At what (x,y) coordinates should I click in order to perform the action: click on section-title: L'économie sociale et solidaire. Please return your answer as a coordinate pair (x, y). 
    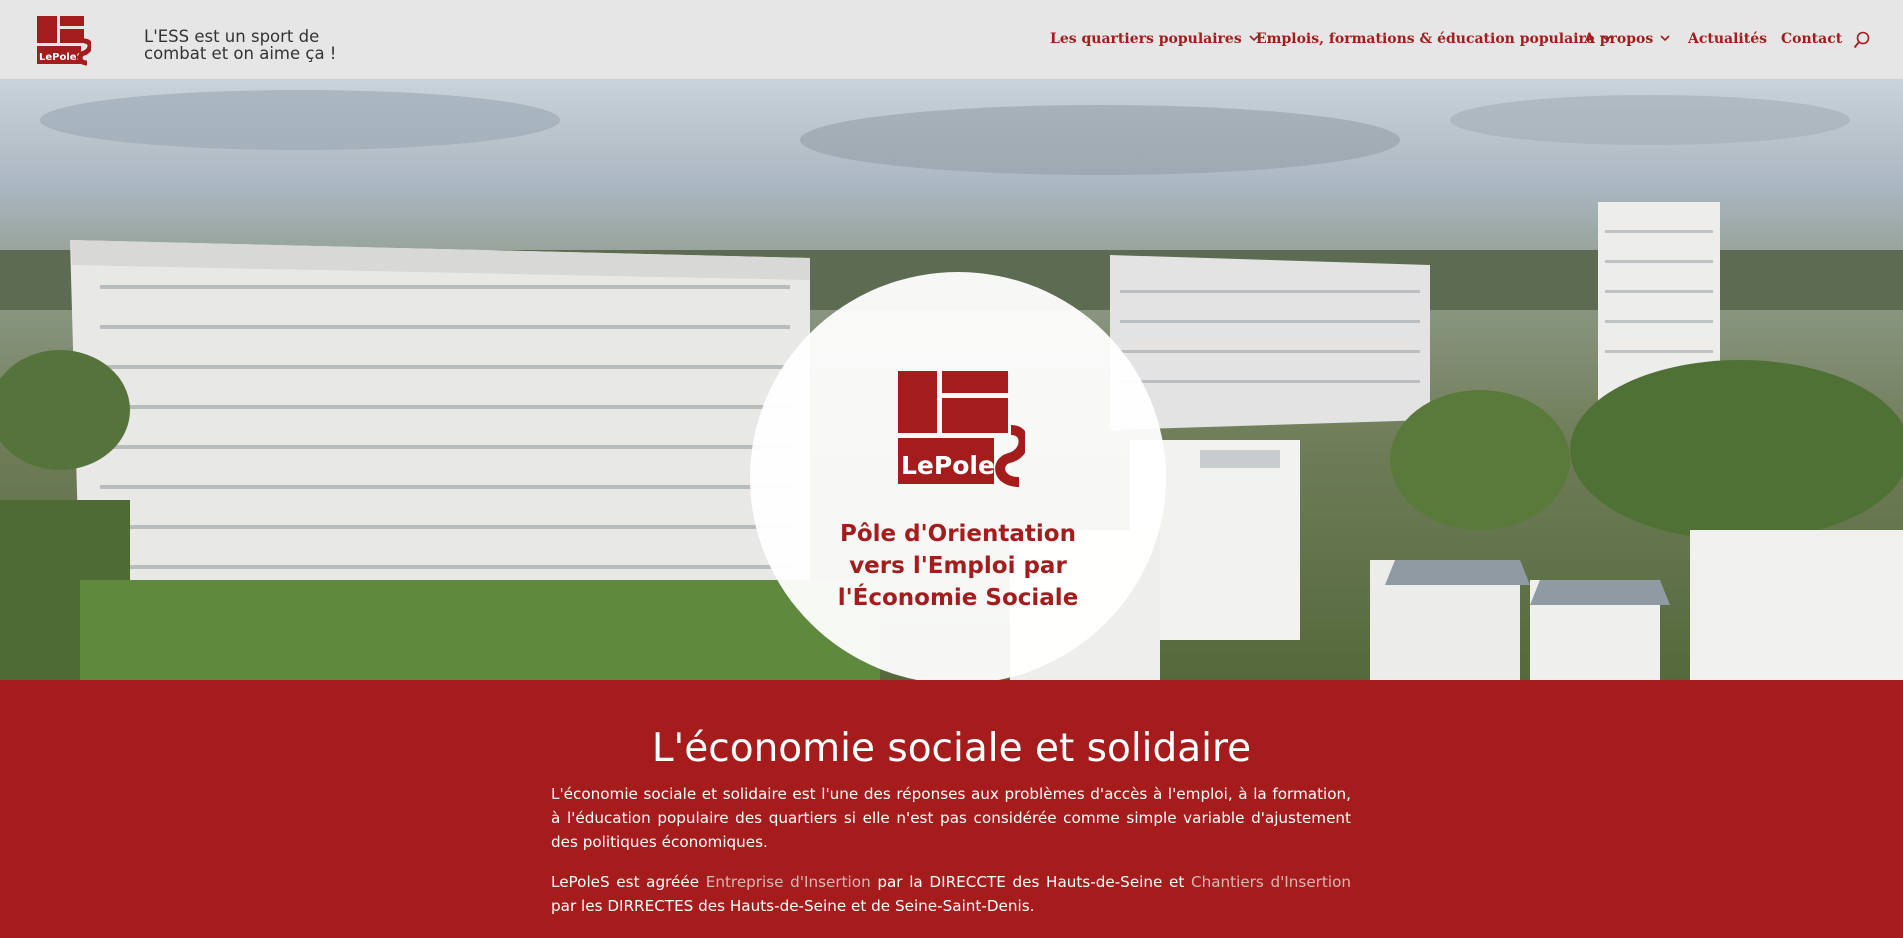
    Looking at the image, I should click on (951, 748).